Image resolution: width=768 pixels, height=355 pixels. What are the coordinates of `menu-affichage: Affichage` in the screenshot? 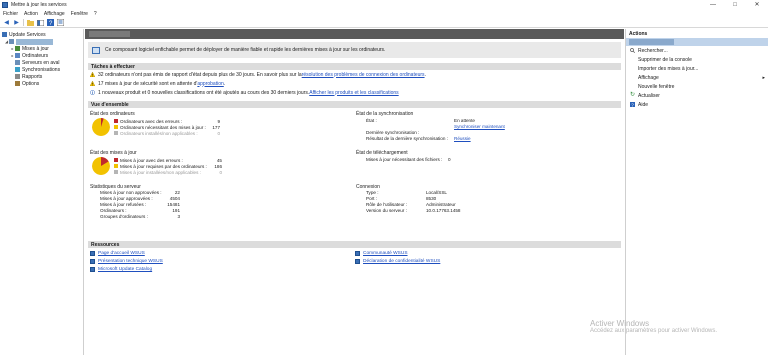 It's located at (54, 14).